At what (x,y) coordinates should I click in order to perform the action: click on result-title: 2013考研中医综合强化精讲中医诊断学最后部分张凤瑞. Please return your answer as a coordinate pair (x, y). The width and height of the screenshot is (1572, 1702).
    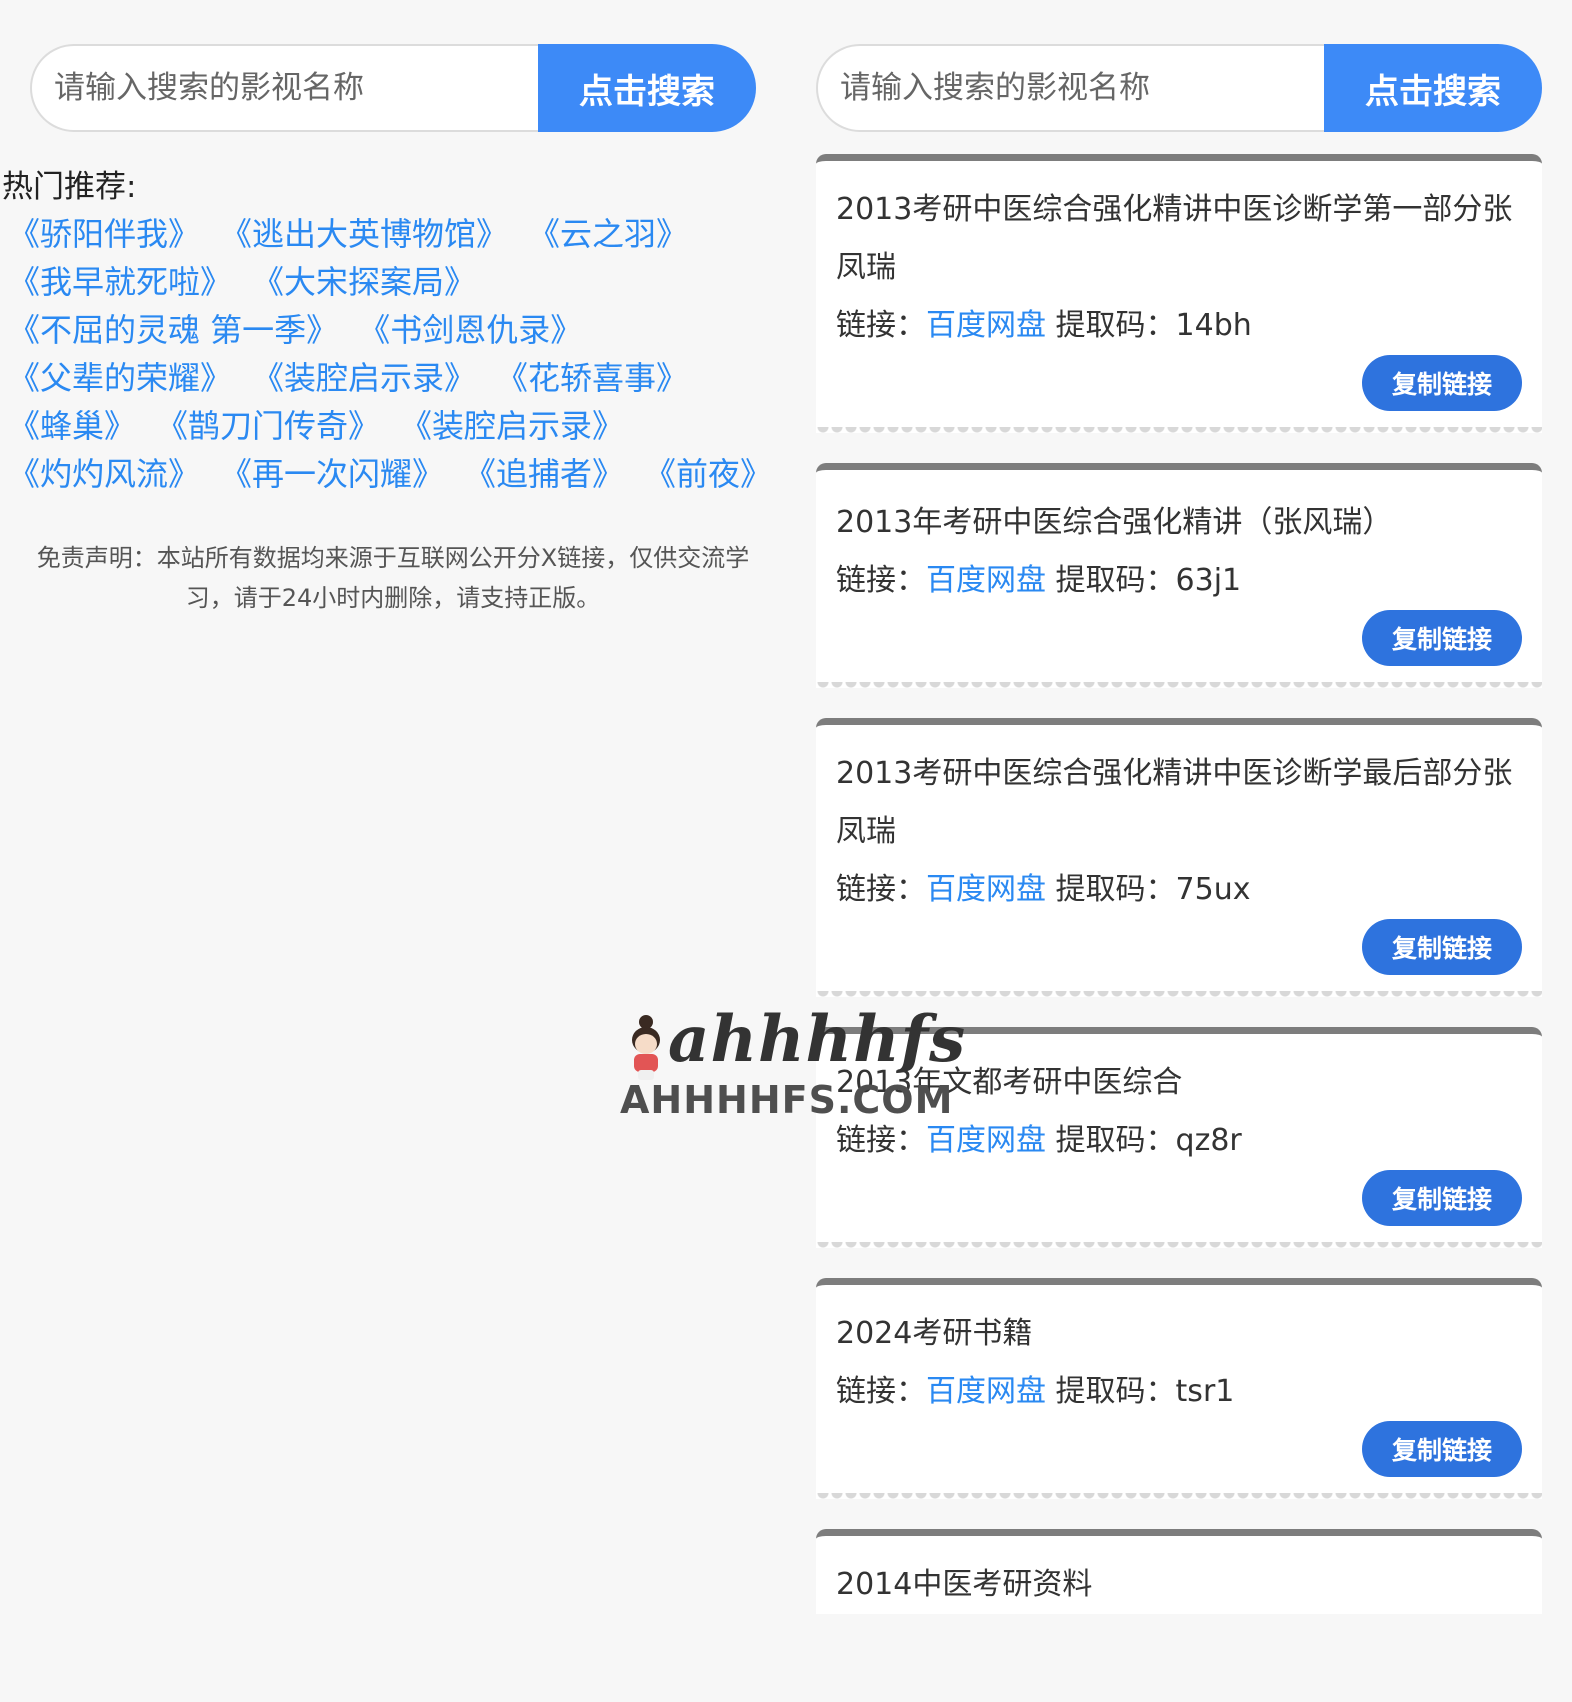
    Looking at the image, I should click on (1174, 802).